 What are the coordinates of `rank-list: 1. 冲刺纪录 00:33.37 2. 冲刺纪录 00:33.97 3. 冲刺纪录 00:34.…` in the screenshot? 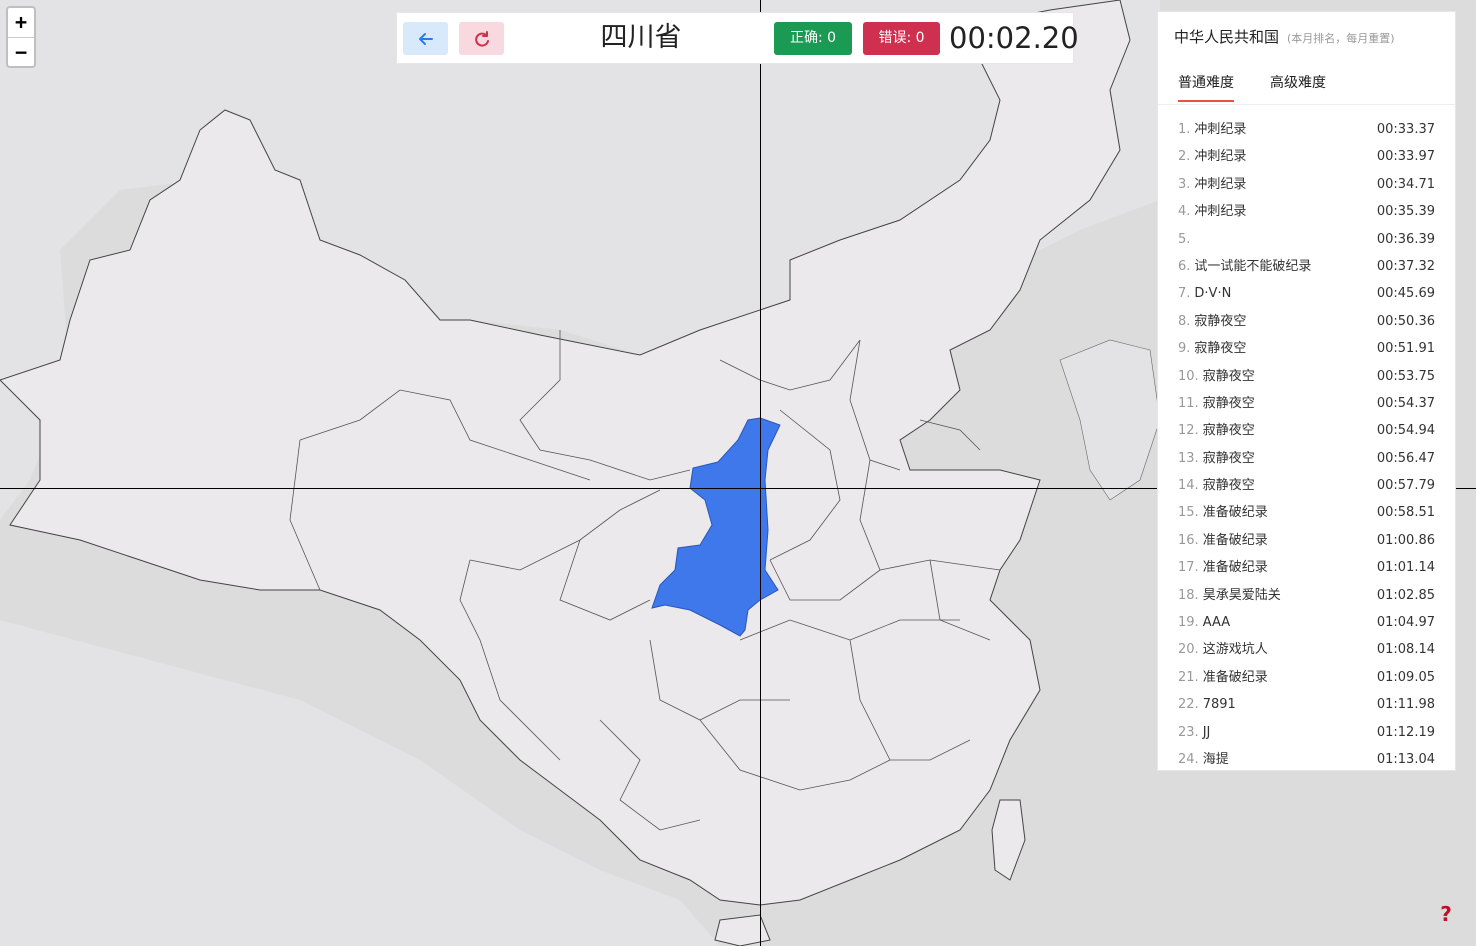 It's located at (1306, 443).